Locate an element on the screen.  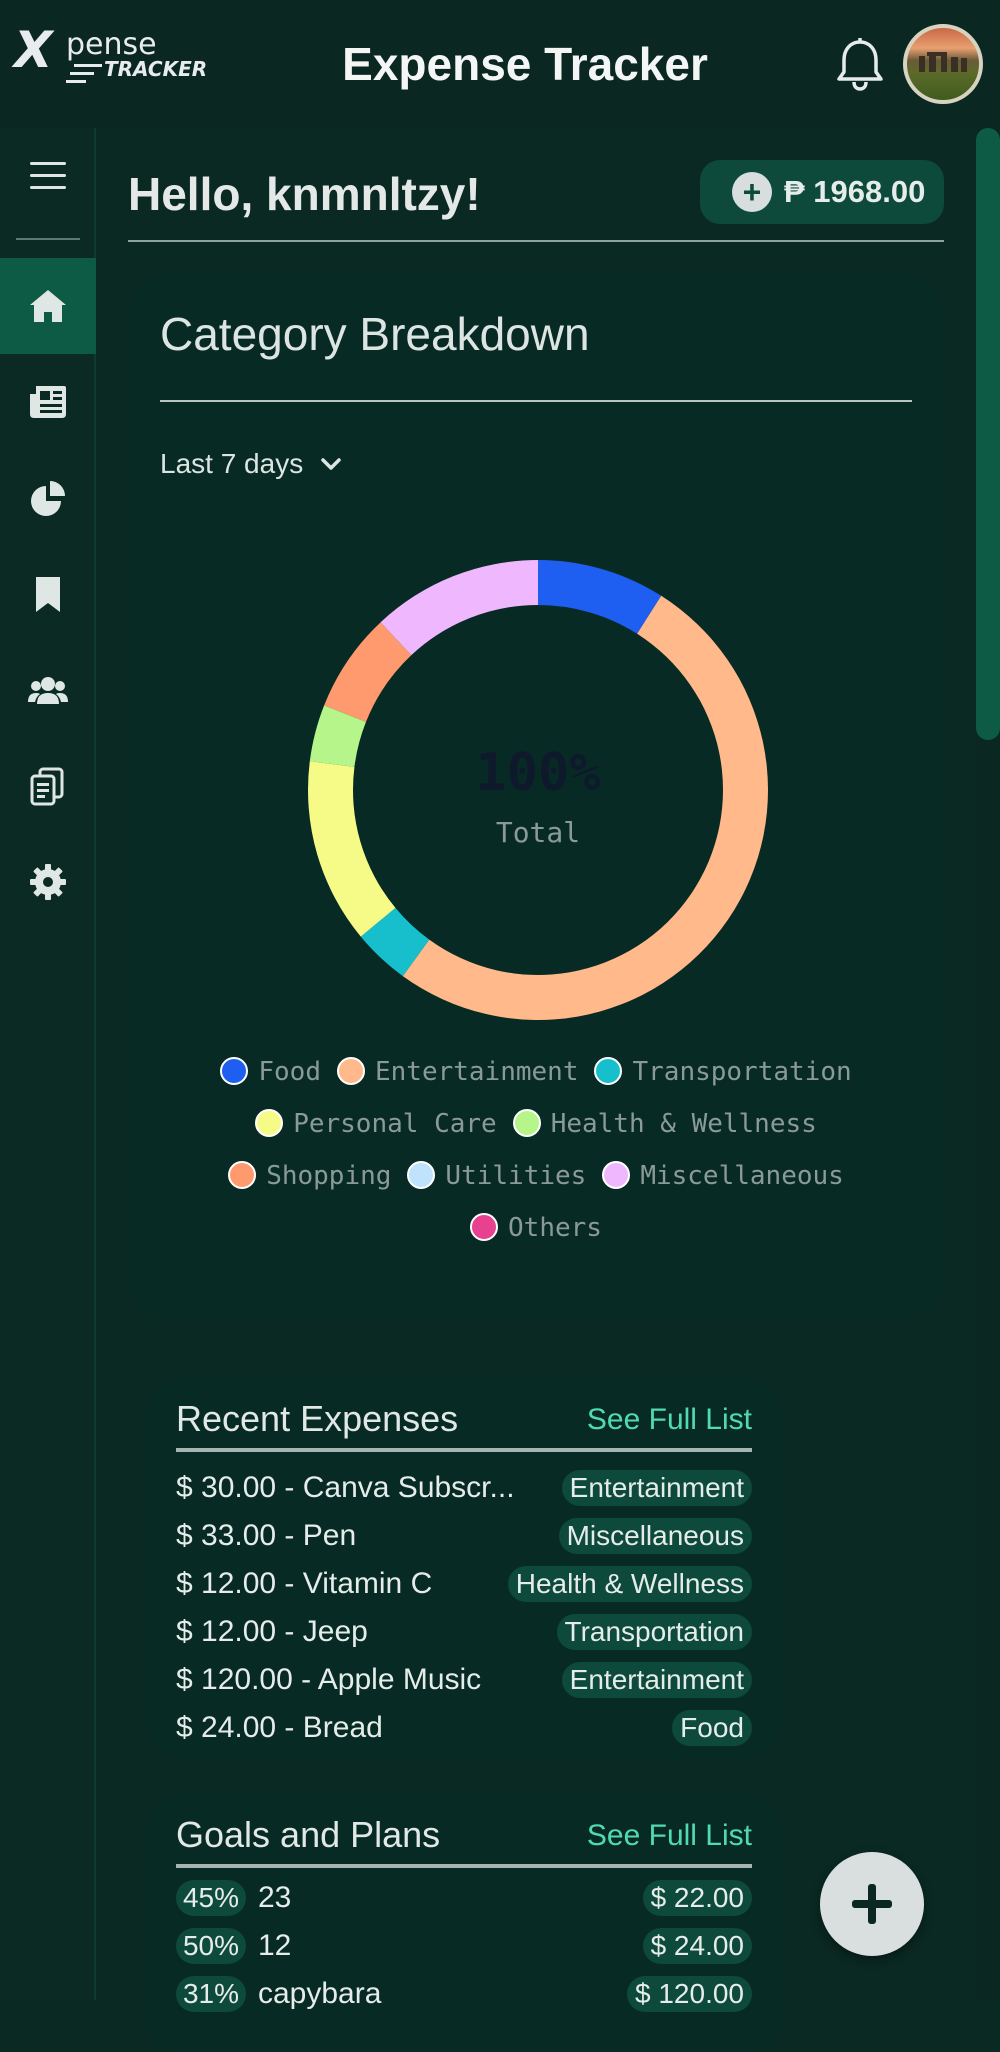
legend-item: Shopping is located at coordinates (309, 1176).